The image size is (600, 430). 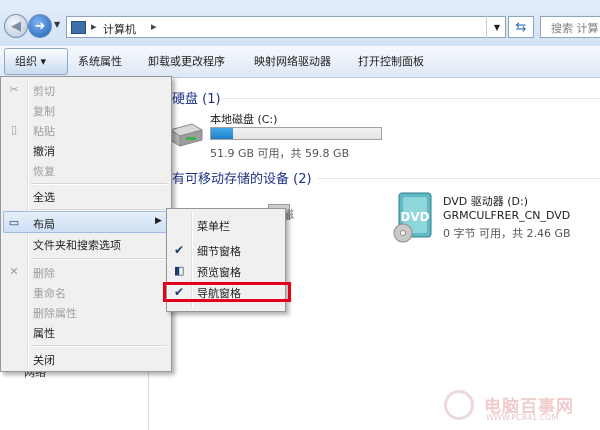 What do you see at coordinates (213, 226) in the screenshot?
I see `submenu-item-menu-bar: 菜单栏` at bounding box center [213, 226].